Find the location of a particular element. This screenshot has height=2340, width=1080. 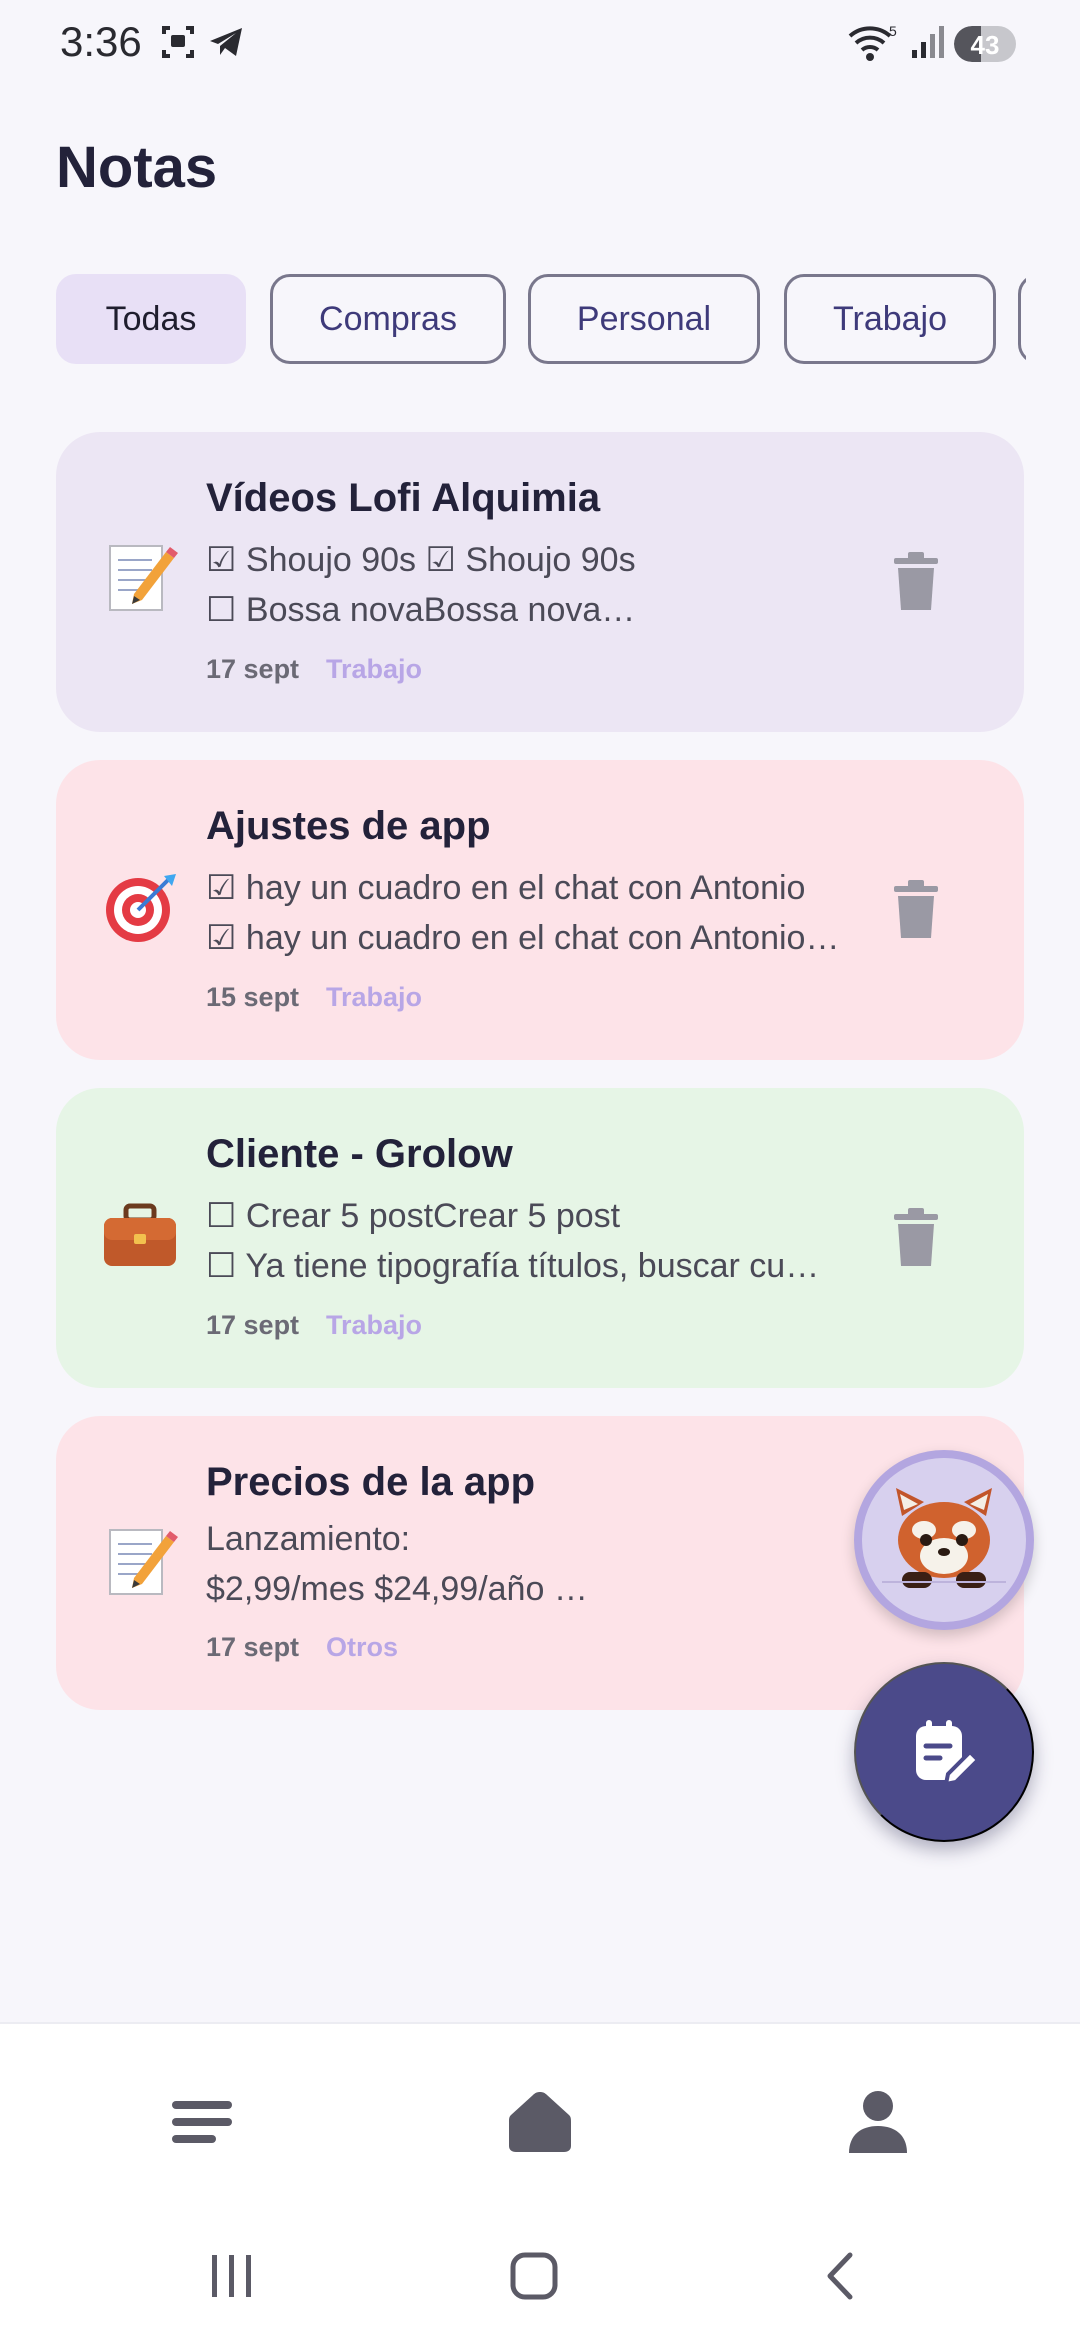

bottom-navigation is located at coordinates (540, 2116).